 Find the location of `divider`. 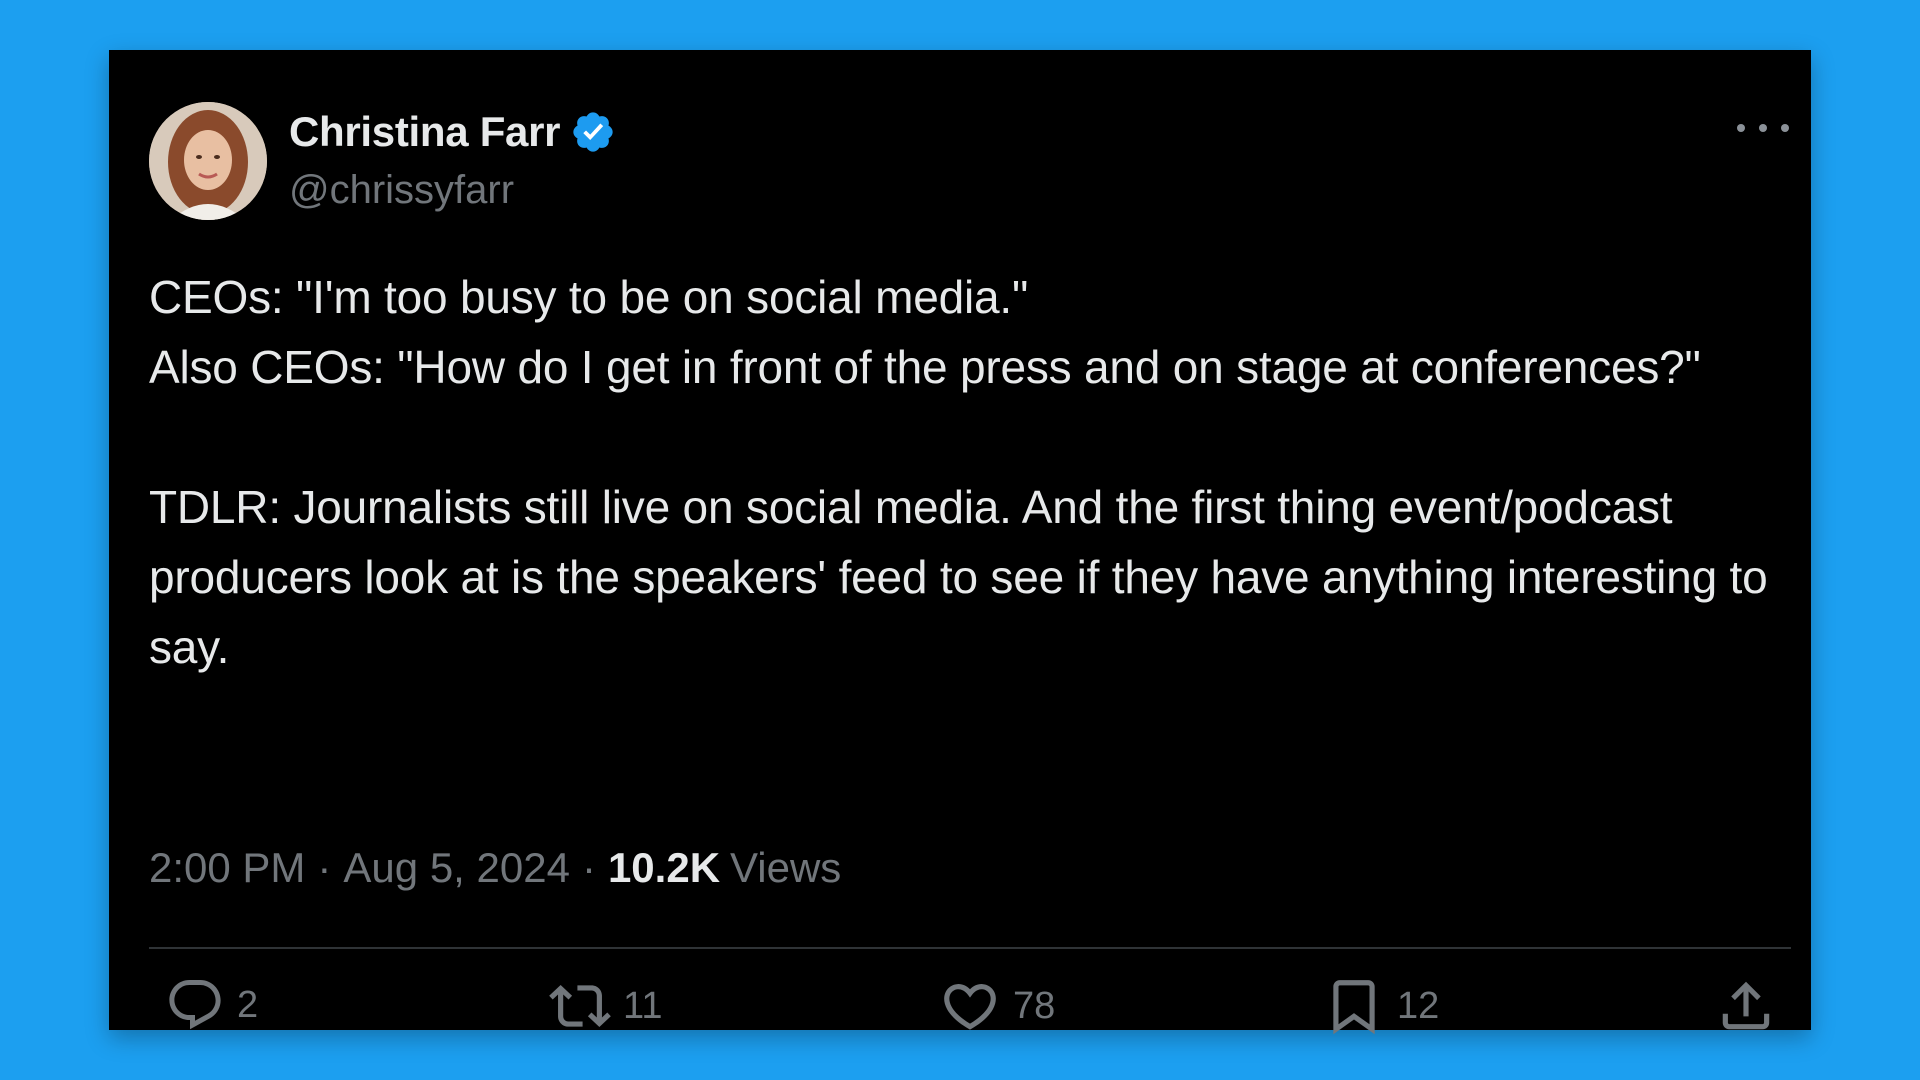

divider is located at coordinates (970, 948).